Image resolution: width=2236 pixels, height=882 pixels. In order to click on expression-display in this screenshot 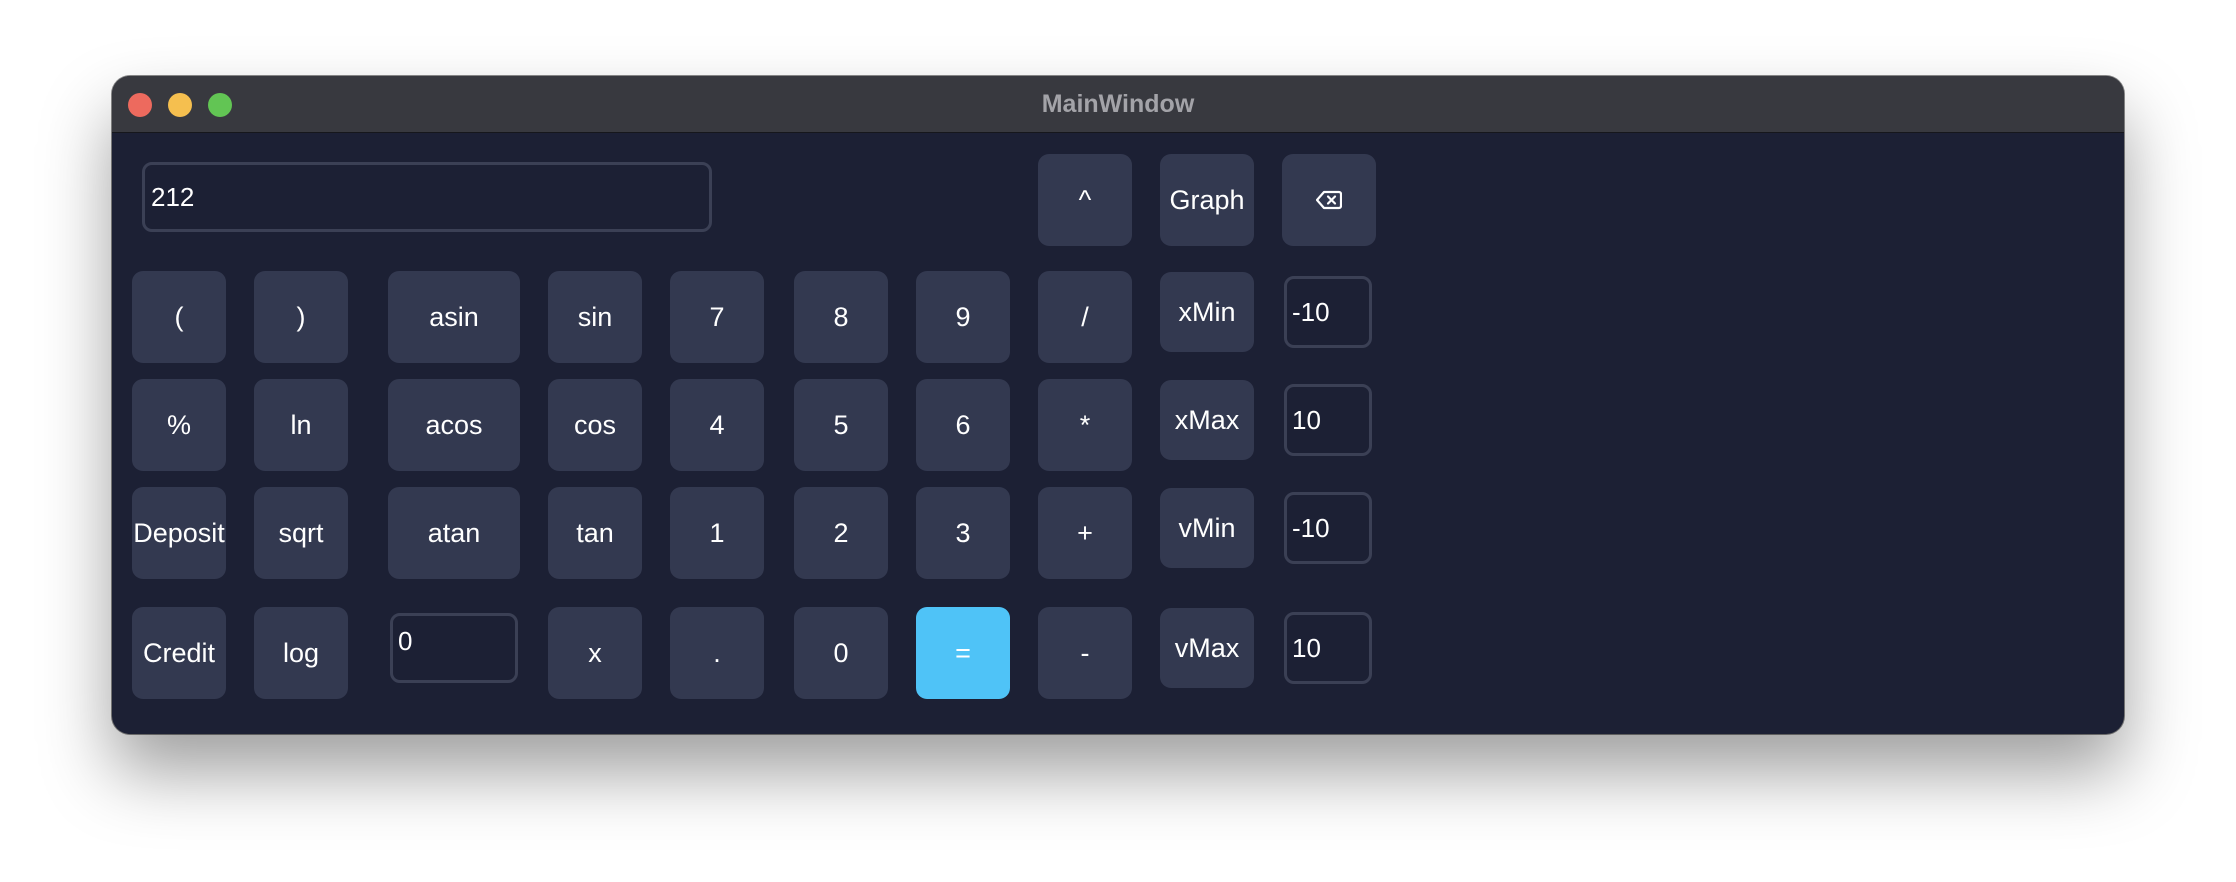, I will do `click(427, 197)`.